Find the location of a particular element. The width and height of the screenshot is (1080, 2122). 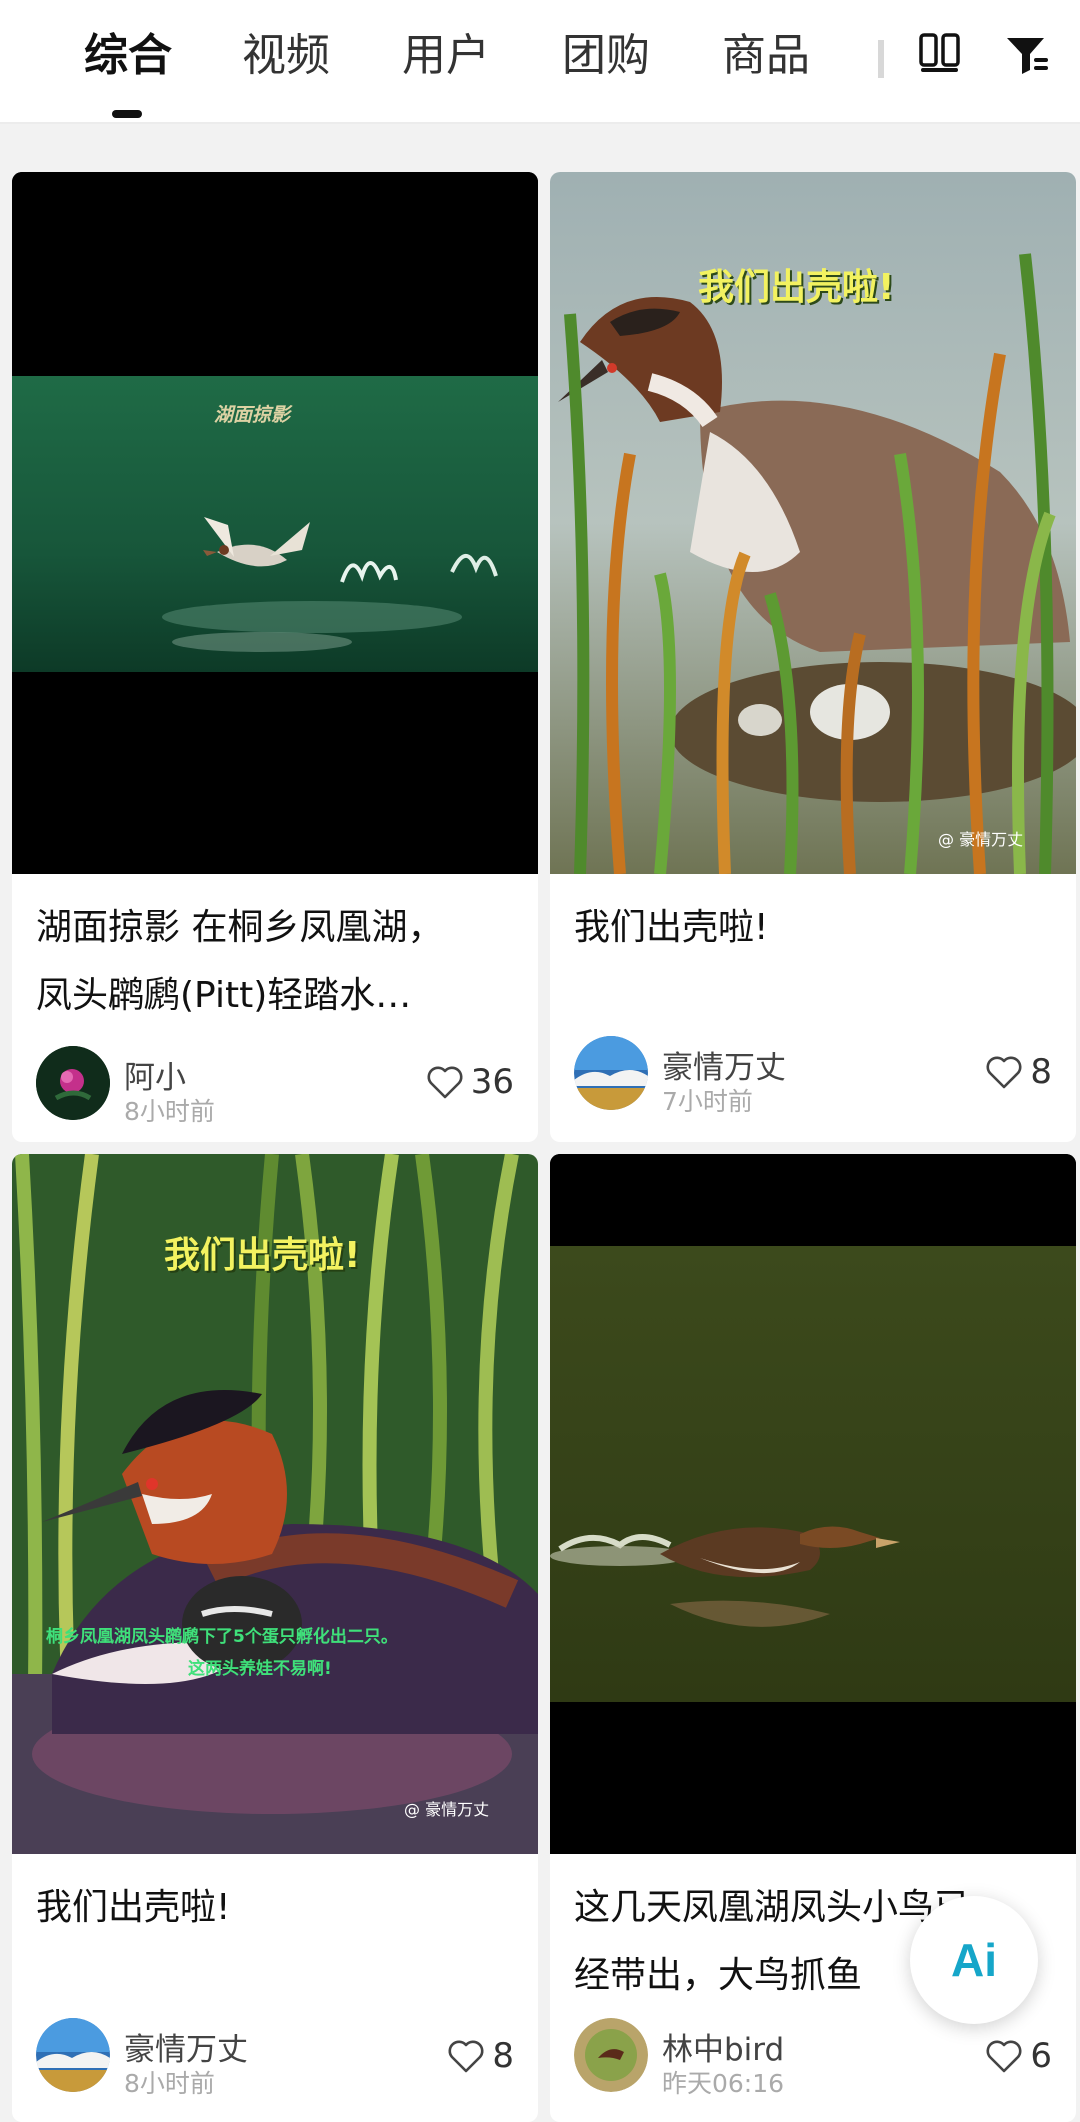

tab-overflow-edge is located at coordinates (881, 59).